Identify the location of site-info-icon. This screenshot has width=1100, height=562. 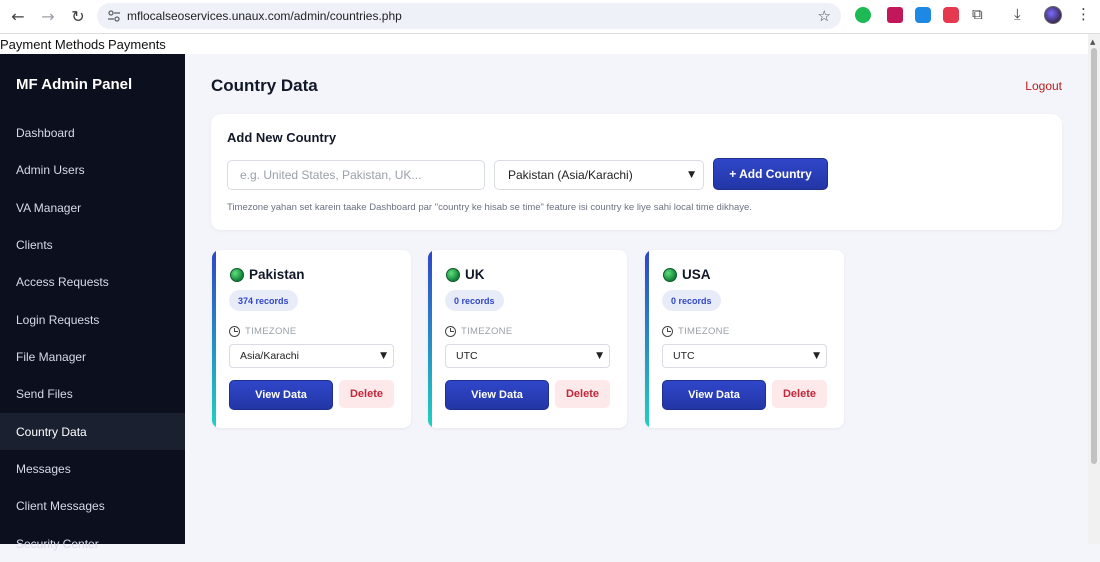
(114, 16).